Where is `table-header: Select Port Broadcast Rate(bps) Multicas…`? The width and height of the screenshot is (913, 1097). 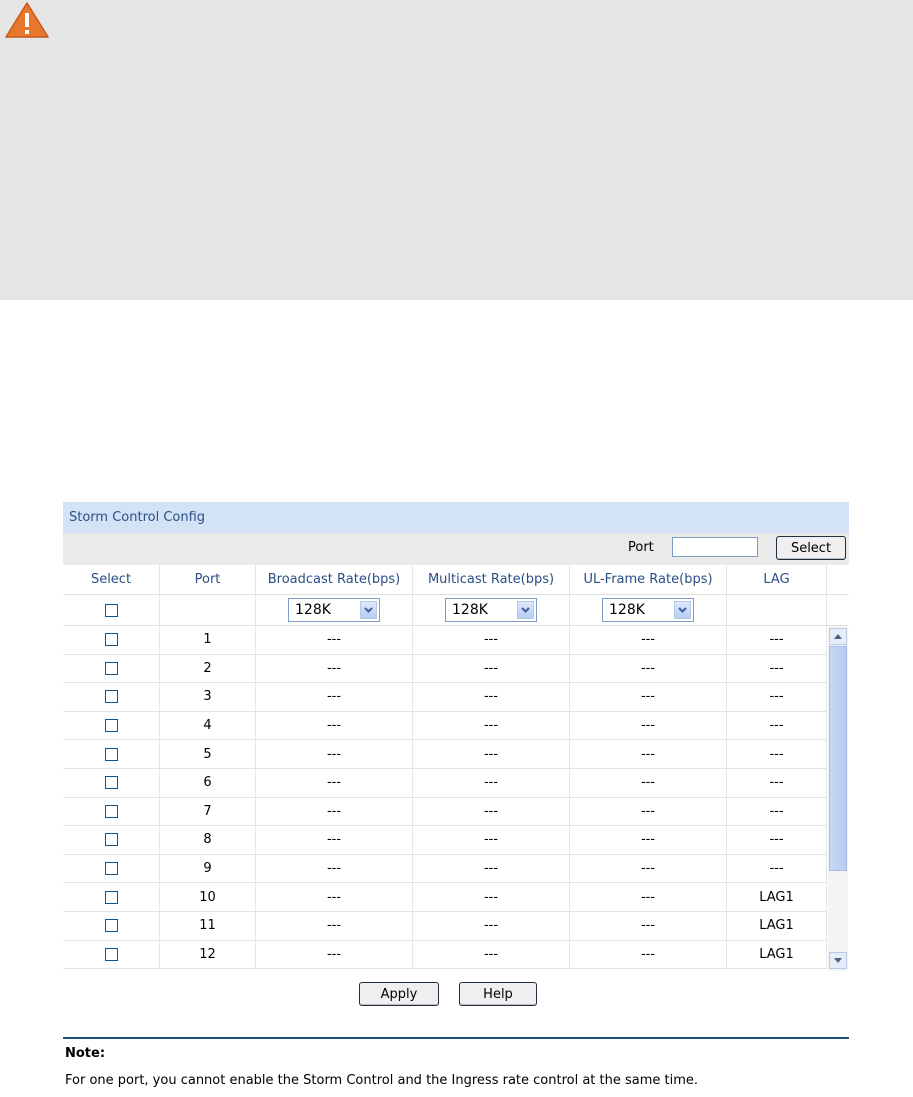
table-header: Select Port Broadcast Rate(bps) Multicas… is located at coordinates (456, 580).